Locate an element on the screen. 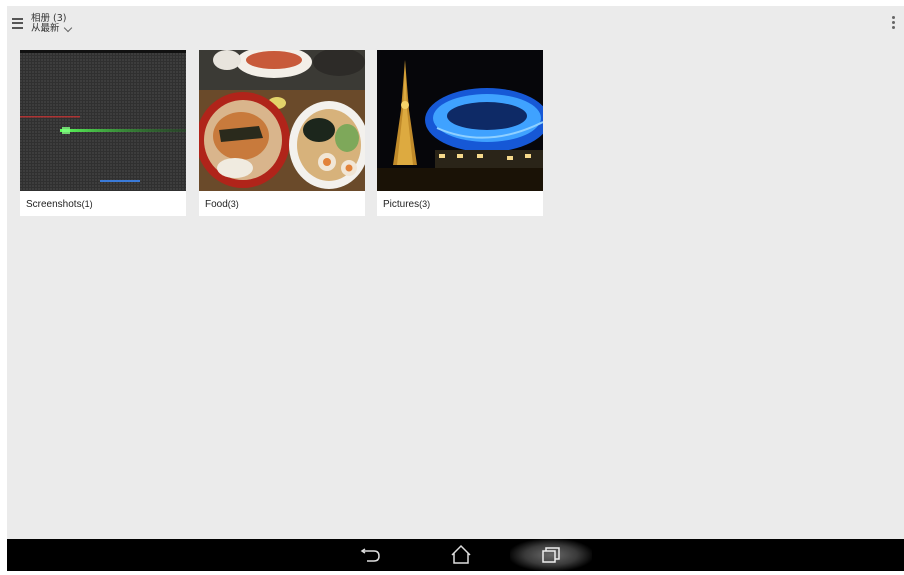 Image resolution: width=904 pixels, height=575 pixels. sort-dropdown: 从最新 is located at coordinates (51, 28).